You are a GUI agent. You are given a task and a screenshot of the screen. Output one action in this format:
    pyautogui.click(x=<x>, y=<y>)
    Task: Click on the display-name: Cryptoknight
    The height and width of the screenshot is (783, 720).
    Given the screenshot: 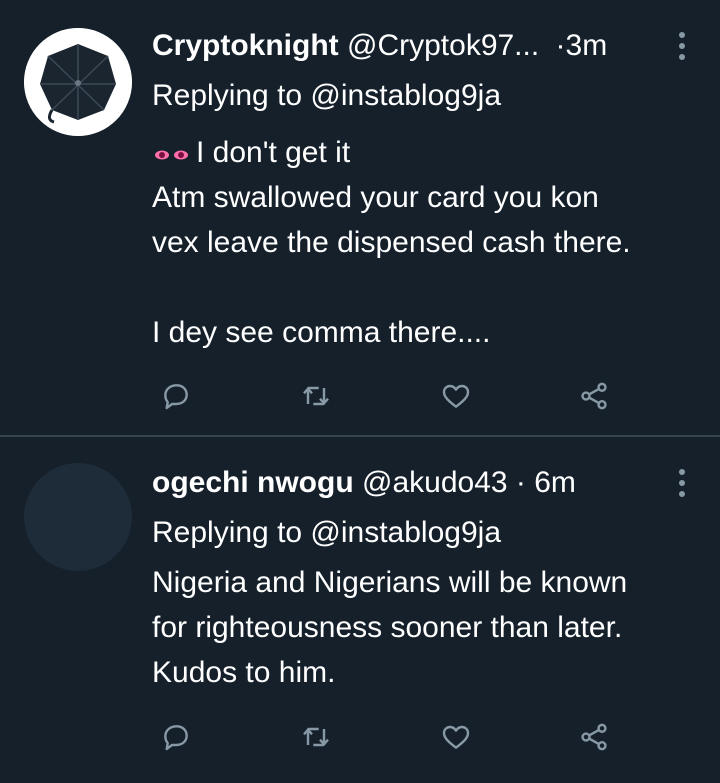 What is the action you would take?
    pyautogui.click(x=245, y=45)
    